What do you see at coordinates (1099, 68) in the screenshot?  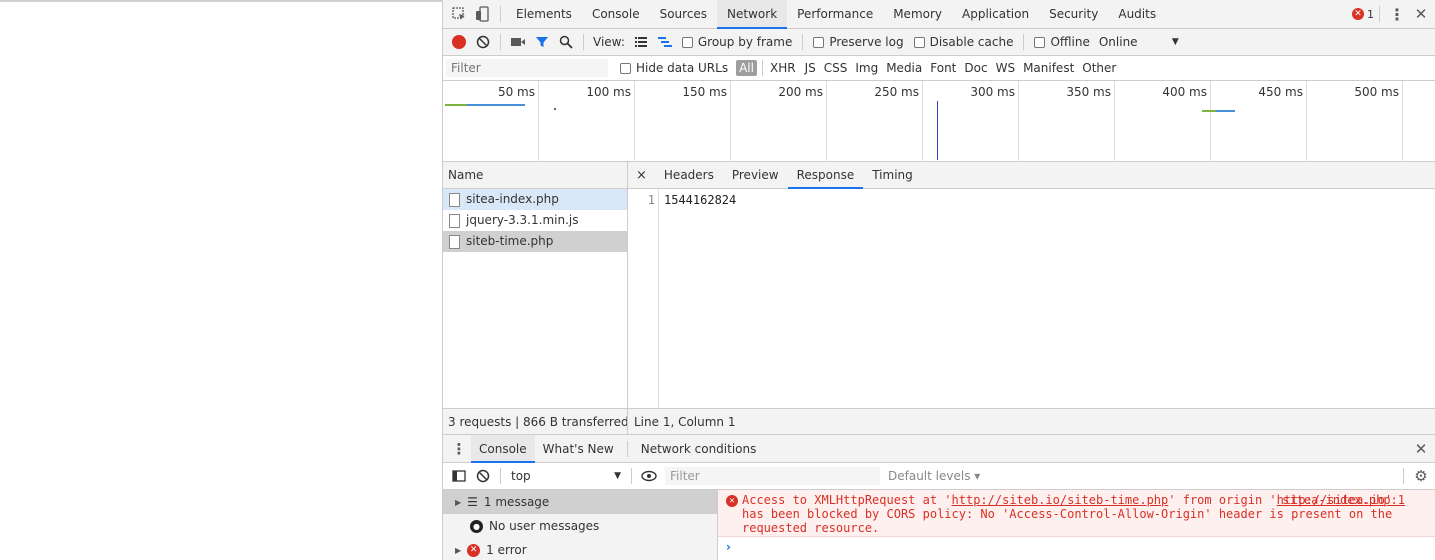 I see `filter-type-other: Other` at bounding box center [1099, 68].